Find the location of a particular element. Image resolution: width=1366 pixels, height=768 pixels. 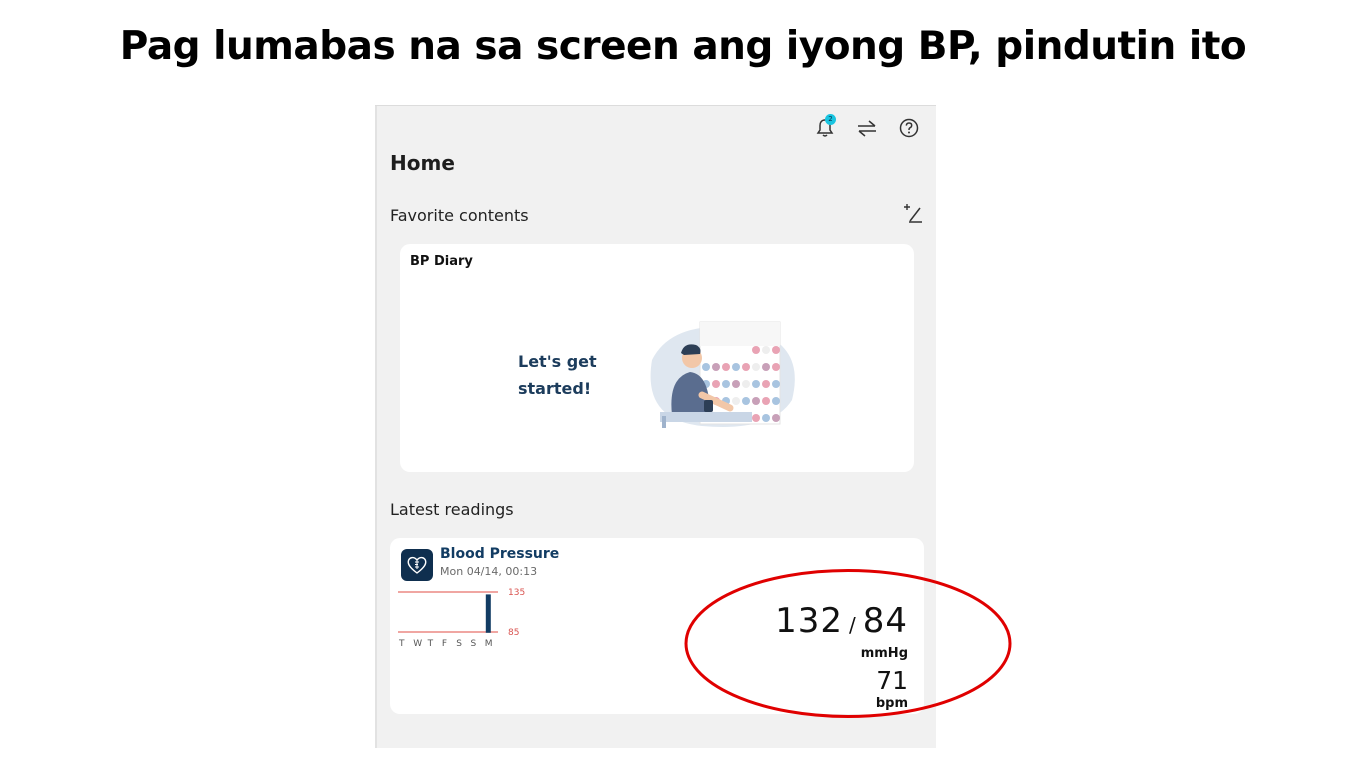

bp-diary-card: BP Diary Let's get started! is located at coordinates (657, 358).